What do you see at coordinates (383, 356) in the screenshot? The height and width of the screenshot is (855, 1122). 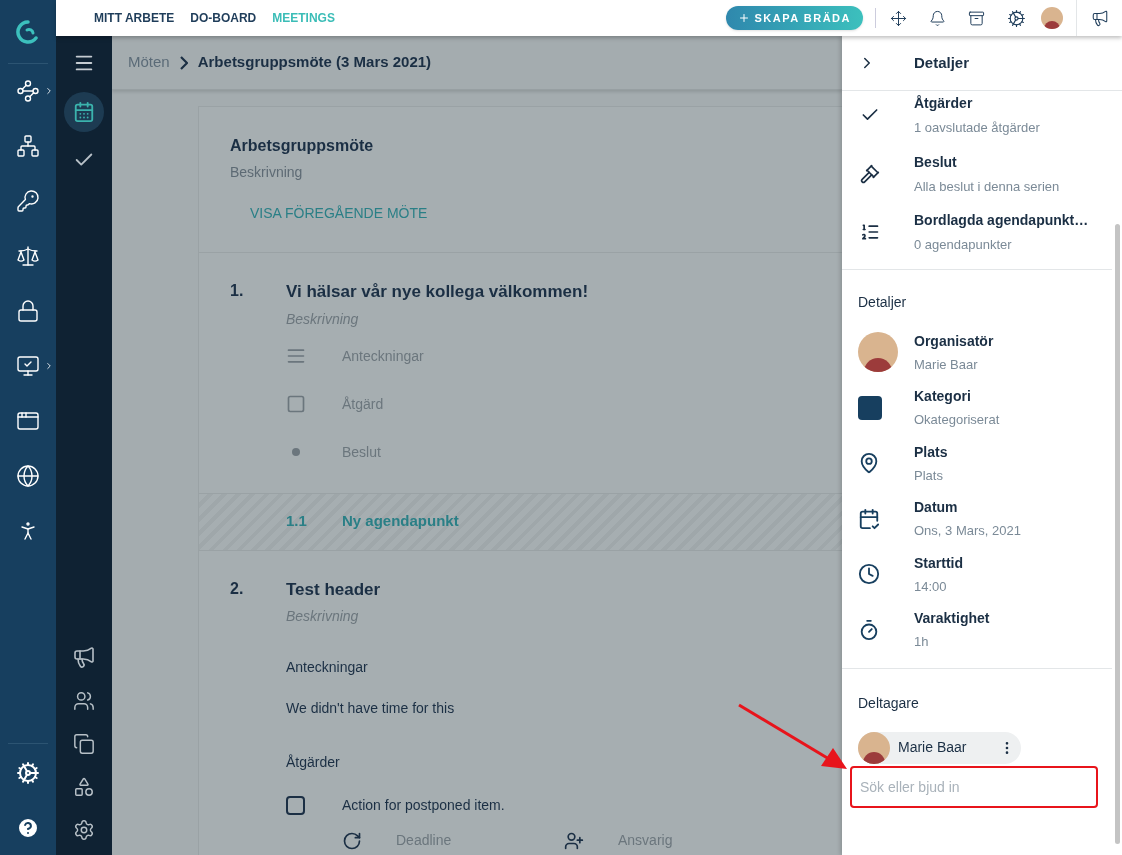 I see `entry-label: Anteckningar` at bounding box center [383, 356].